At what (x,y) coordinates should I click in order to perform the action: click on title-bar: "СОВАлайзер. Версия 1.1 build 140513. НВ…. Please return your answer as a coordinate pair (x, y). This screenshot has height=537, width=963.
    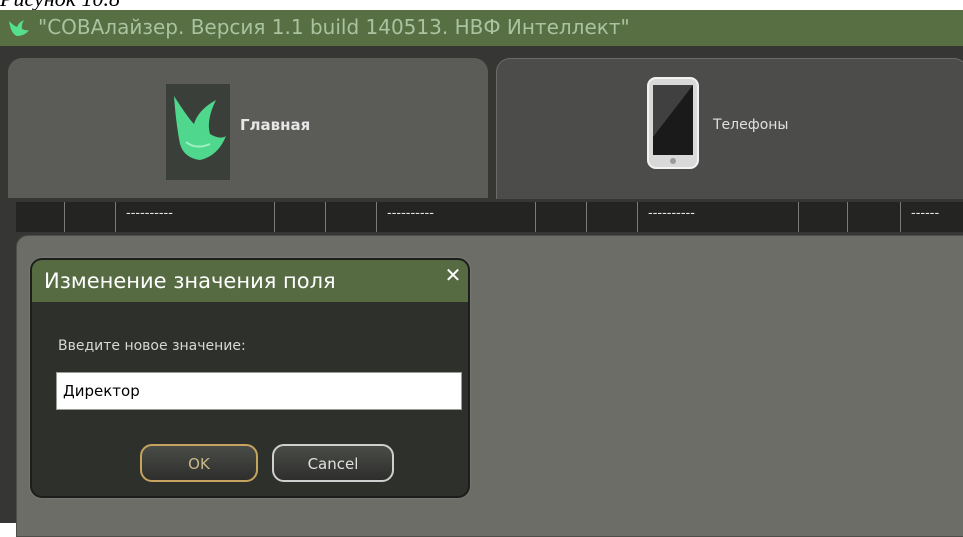
    Looking at the image, I should click on (481, 28).